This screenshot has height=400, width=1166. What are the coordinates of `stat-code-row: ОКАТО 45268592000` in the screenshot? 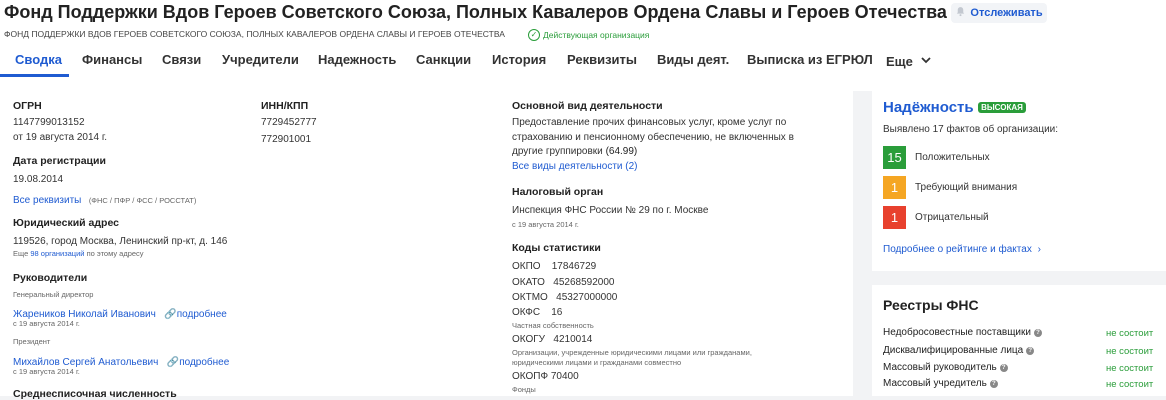 It's located at (563, 282).